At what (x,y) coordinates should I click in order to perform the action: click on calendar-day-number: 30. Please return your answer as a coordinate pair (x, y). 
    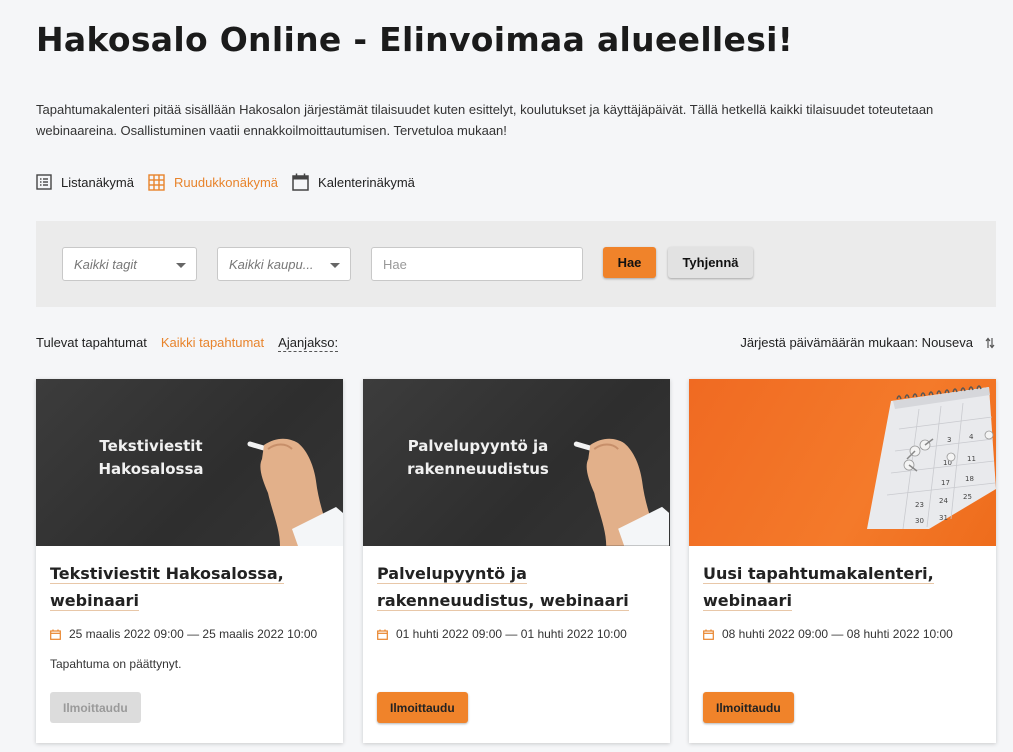
    Looking at the image, I should click on (919, 521).